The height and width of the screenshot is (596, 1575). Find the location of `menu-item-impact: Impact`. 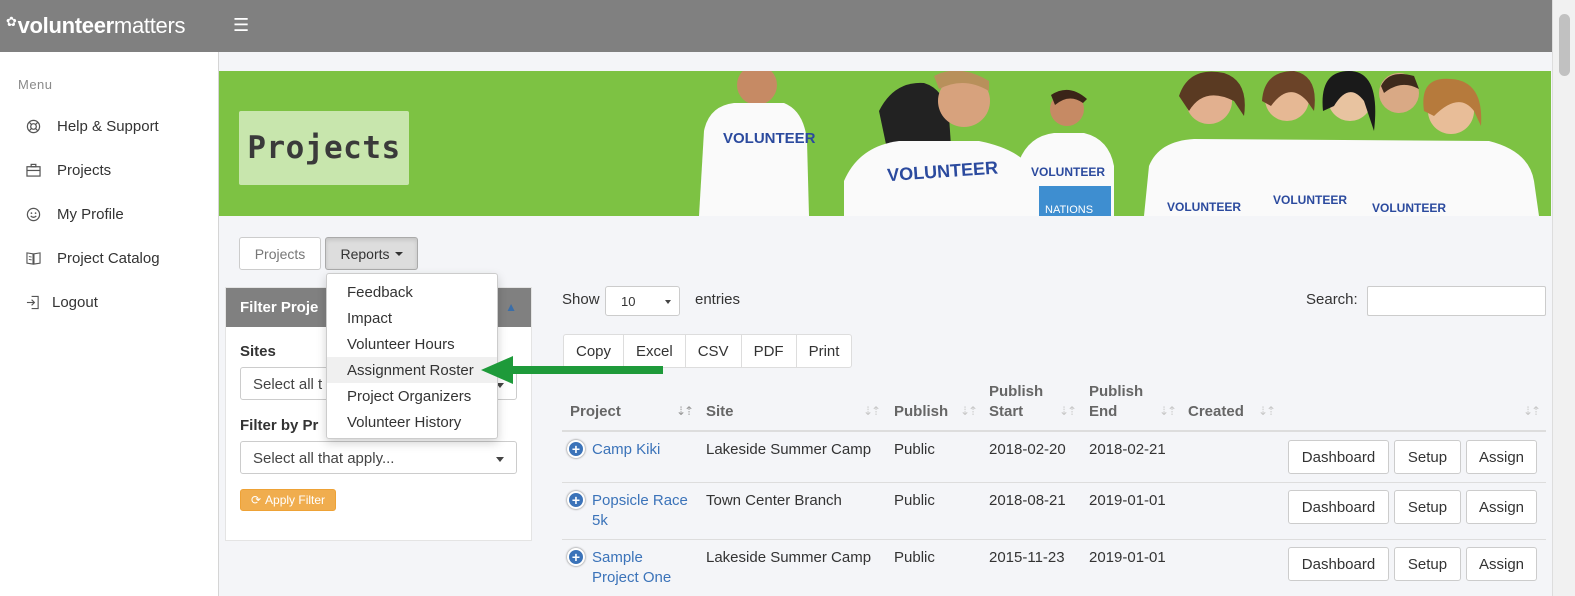

menu-item-impact: Impact is located at coordinates (412, 318).